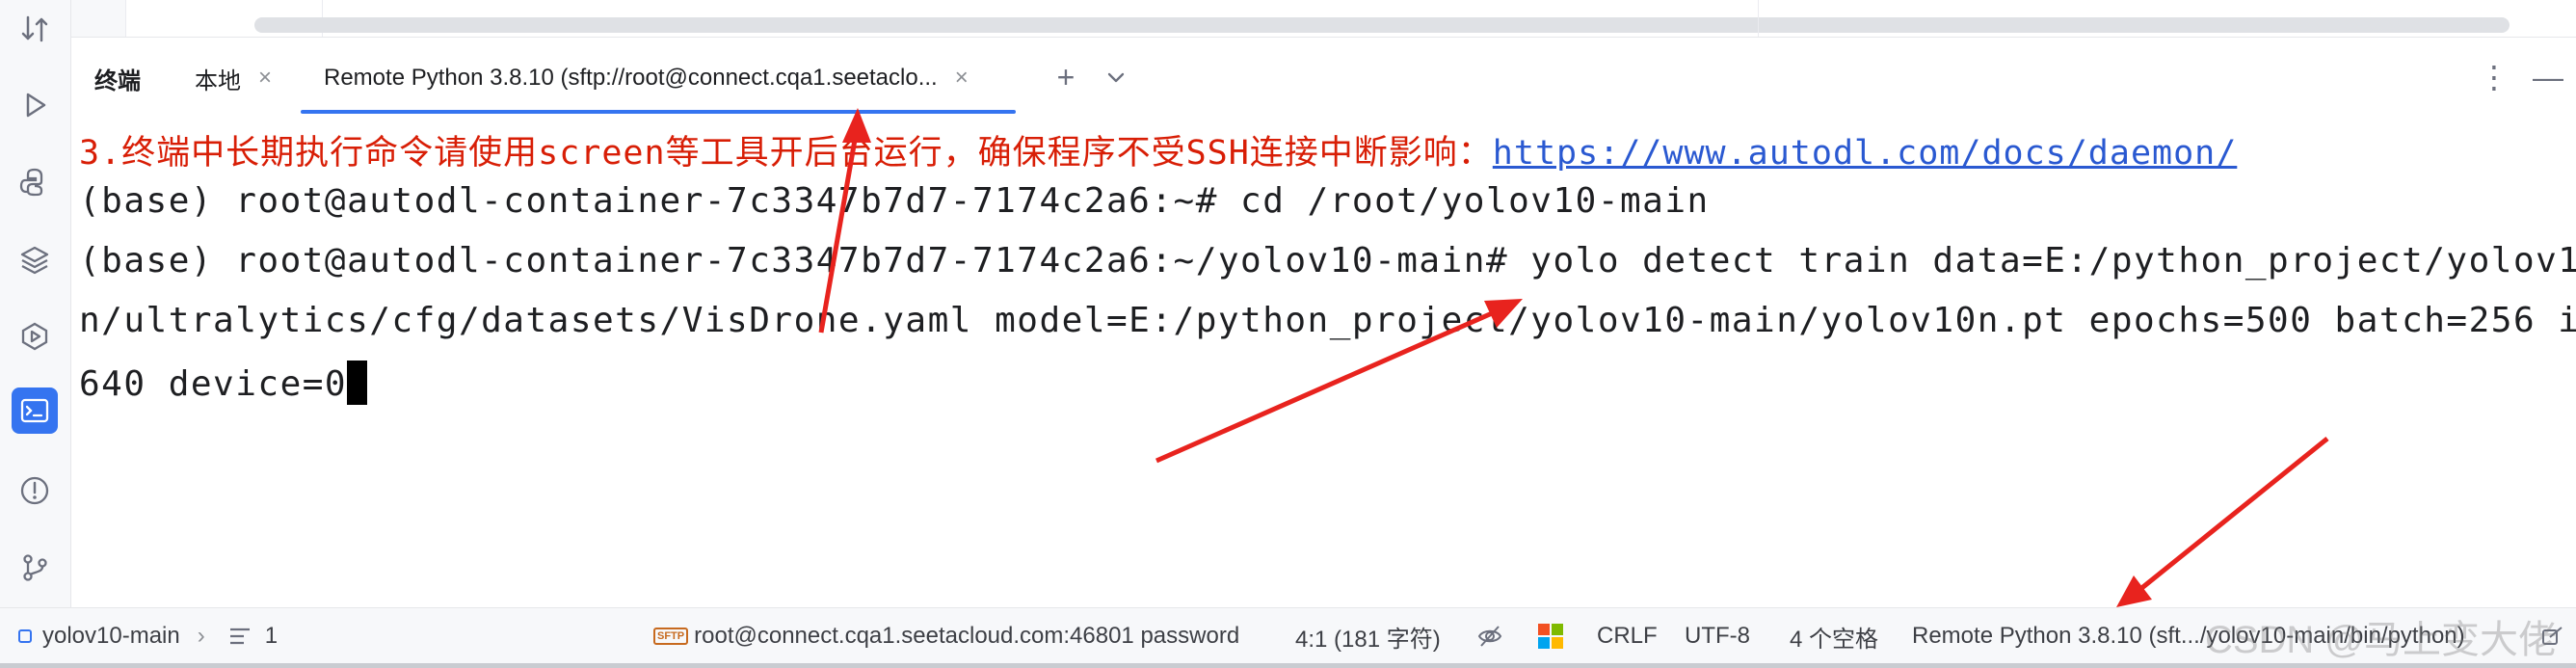  I want to click on editor-gutter, so click(98, 18).